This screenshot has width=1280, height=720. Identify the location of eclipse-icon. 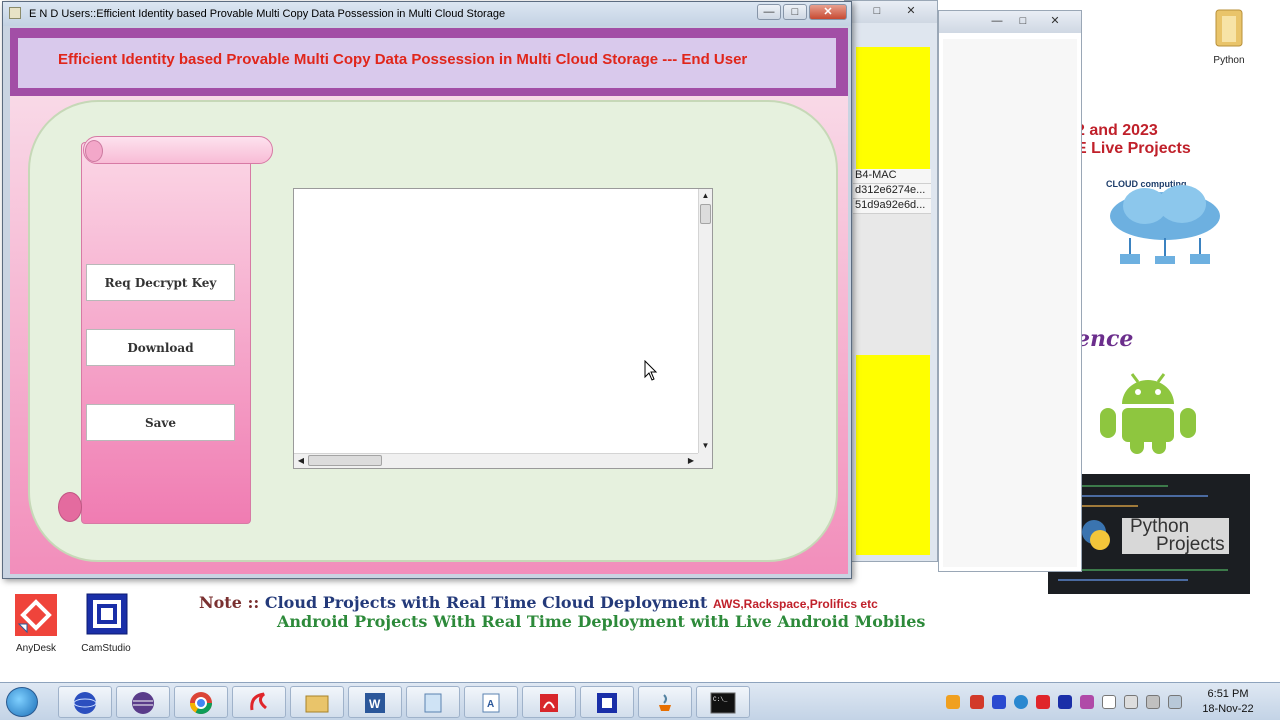
(143, 703).